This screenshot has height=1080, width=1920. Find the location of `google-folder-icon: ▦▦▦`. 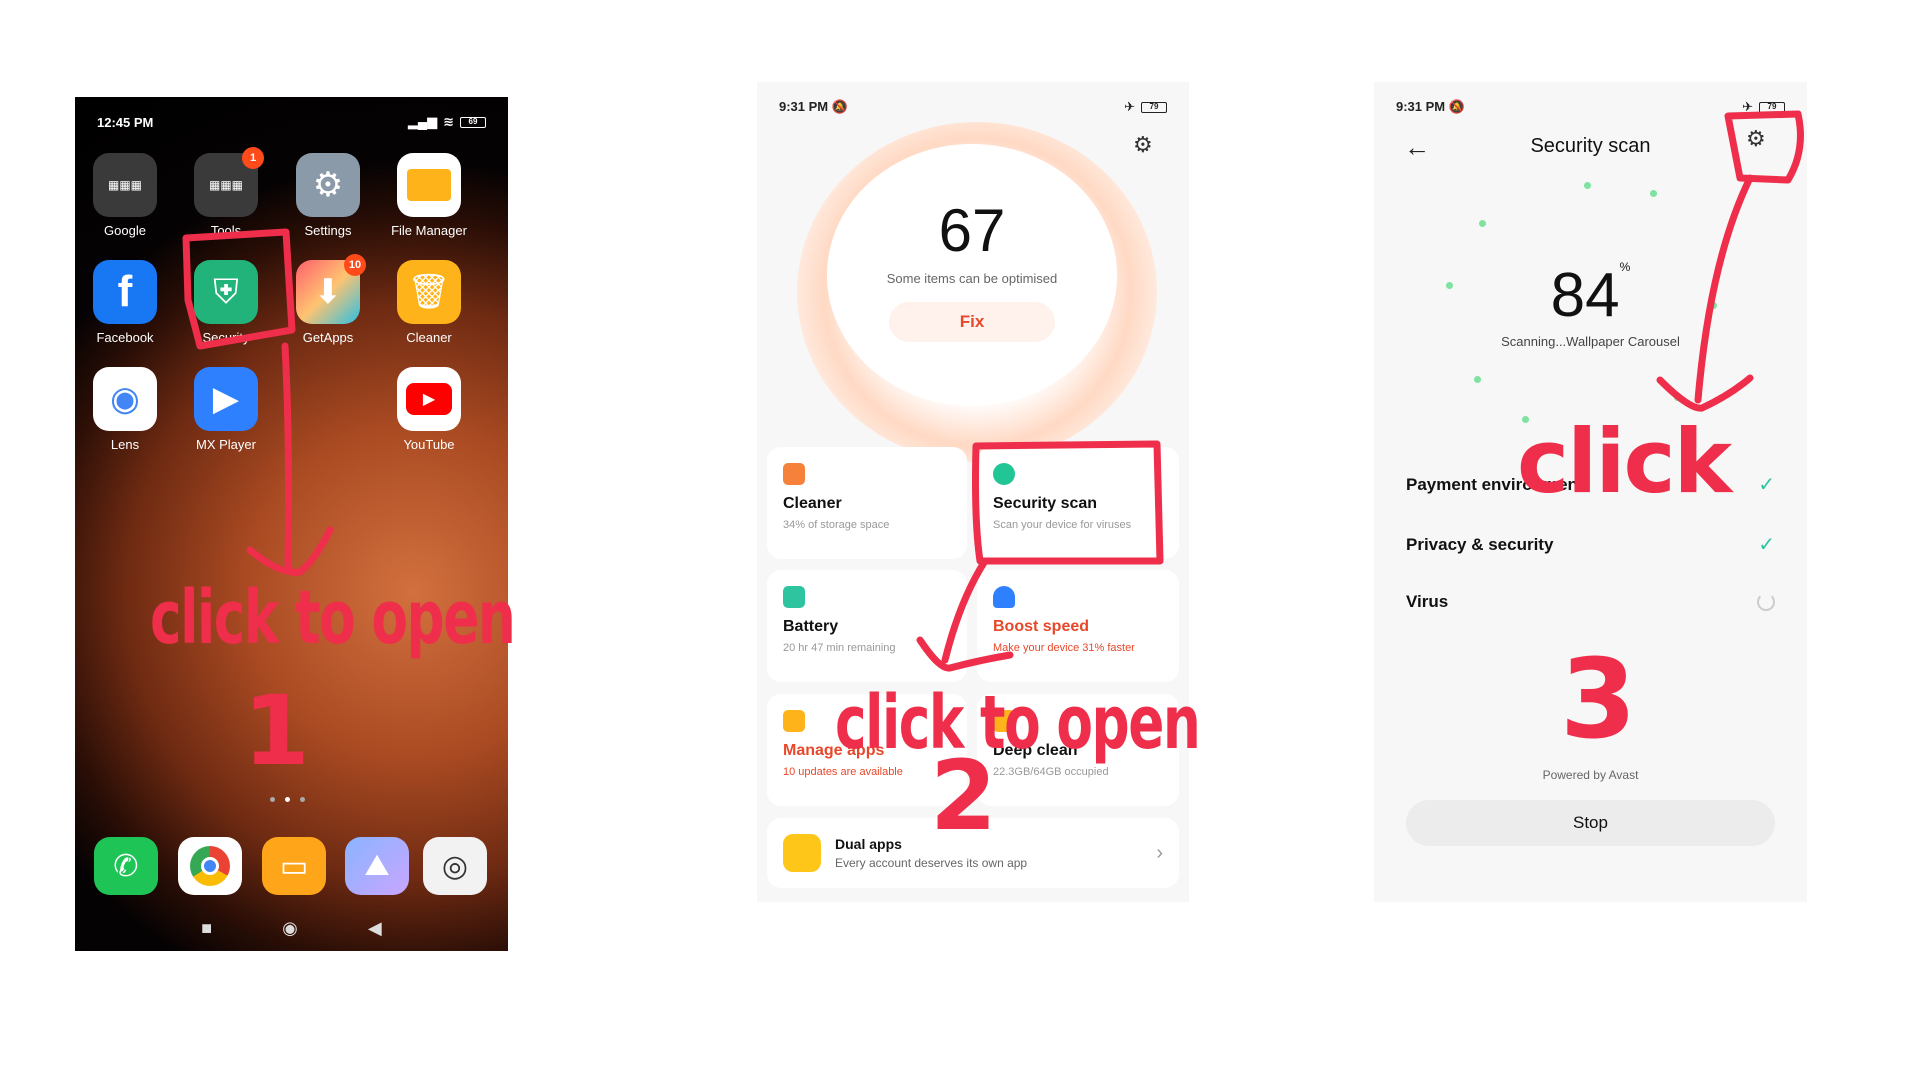

google-folder-icon: ▦▦▦ is located at coordinates (125, 185).